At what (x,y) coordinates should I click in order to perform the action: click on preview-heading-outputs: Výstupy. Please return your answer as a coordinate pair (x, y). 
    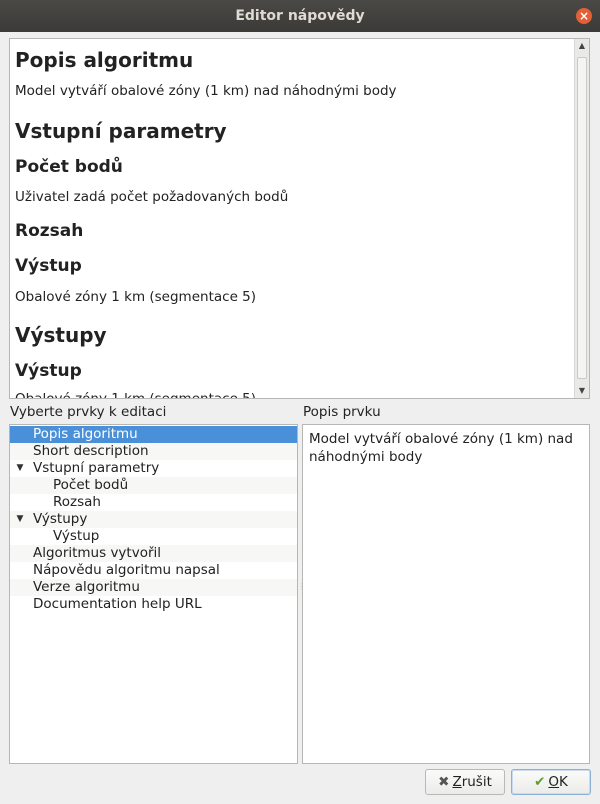
    Looking at the image, I should click on (61, 335).